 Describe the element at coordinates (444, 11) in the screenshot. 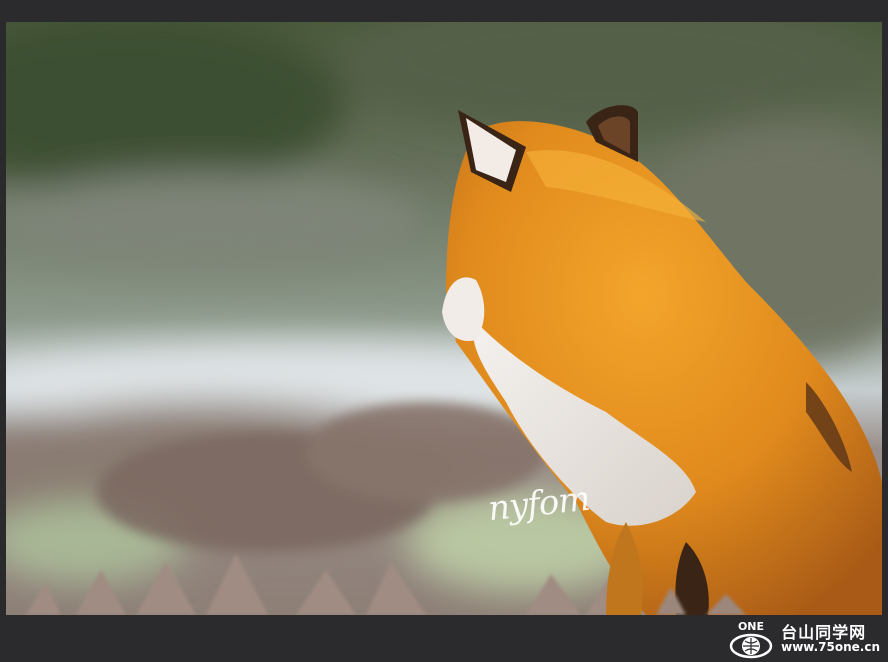

I see `top-border` at that location.